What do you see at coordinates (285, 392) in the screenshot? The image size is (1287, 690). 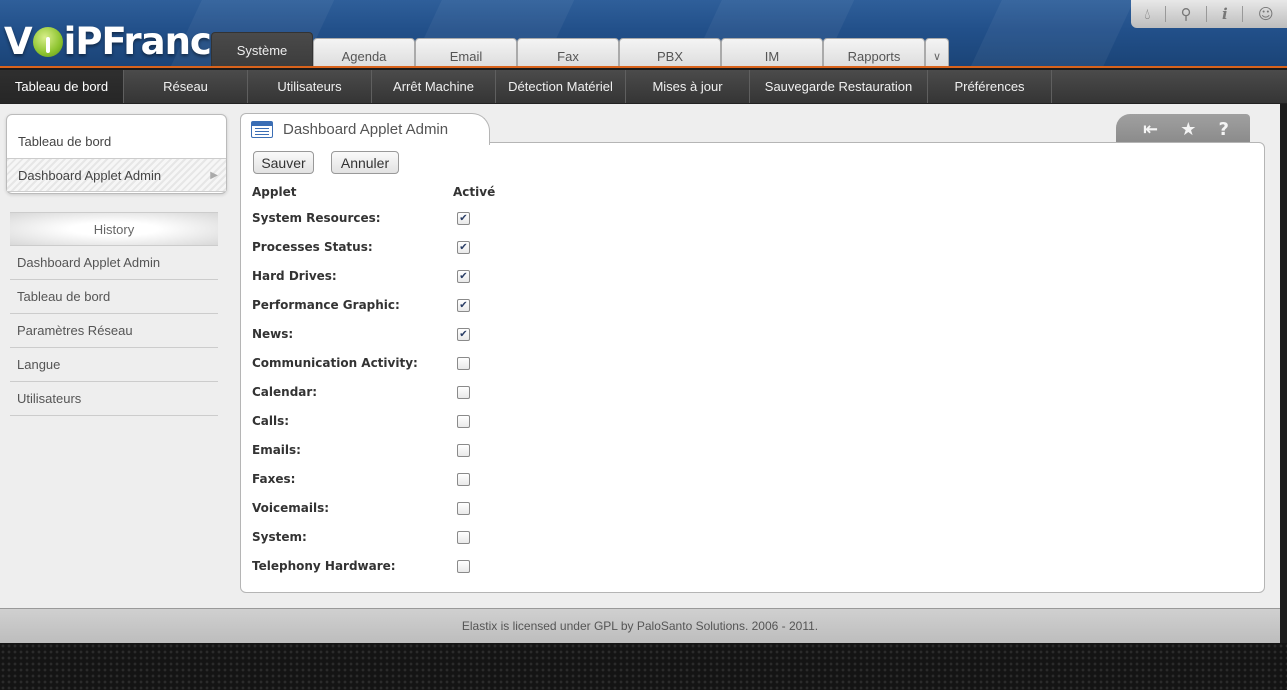 I see `applet-label: Calendar:` at bounding box center [285, 392].